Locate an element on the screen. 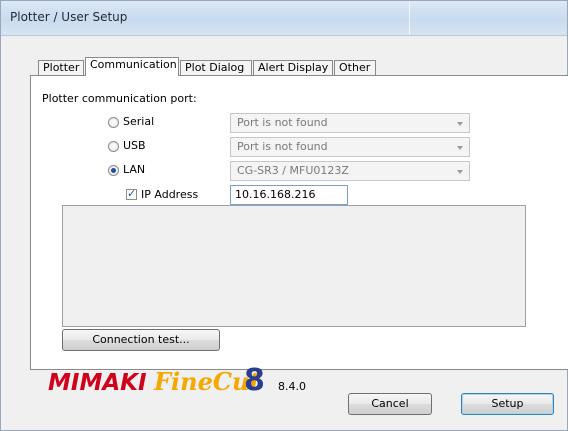 This screenshot has width=568, height=431. tab-other-label: Other is located at coordinates (355, 67).